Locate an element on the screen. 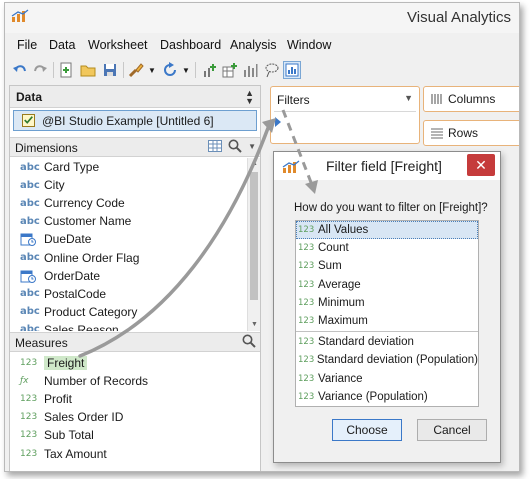 This screenshot has width=530, height=479. undo-icon is located at coordinates (20, 70).